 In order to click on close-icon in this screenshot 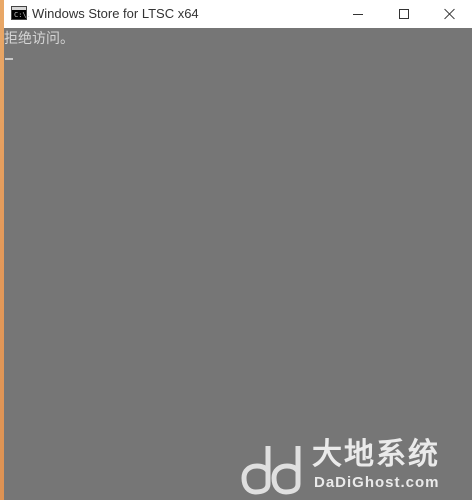, I will do `click(450, 14)`.